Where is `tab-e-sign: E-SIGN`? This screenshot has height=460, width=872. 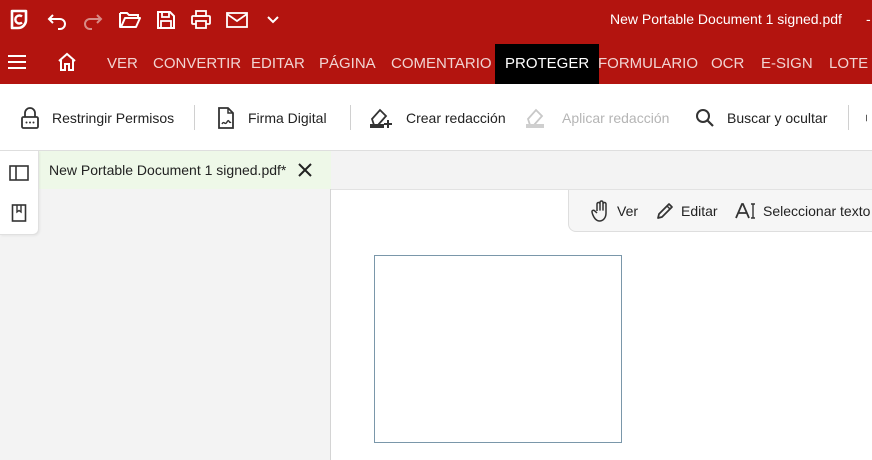 tab-e-sign: E-SIGN is located at coordinates (787, 64).